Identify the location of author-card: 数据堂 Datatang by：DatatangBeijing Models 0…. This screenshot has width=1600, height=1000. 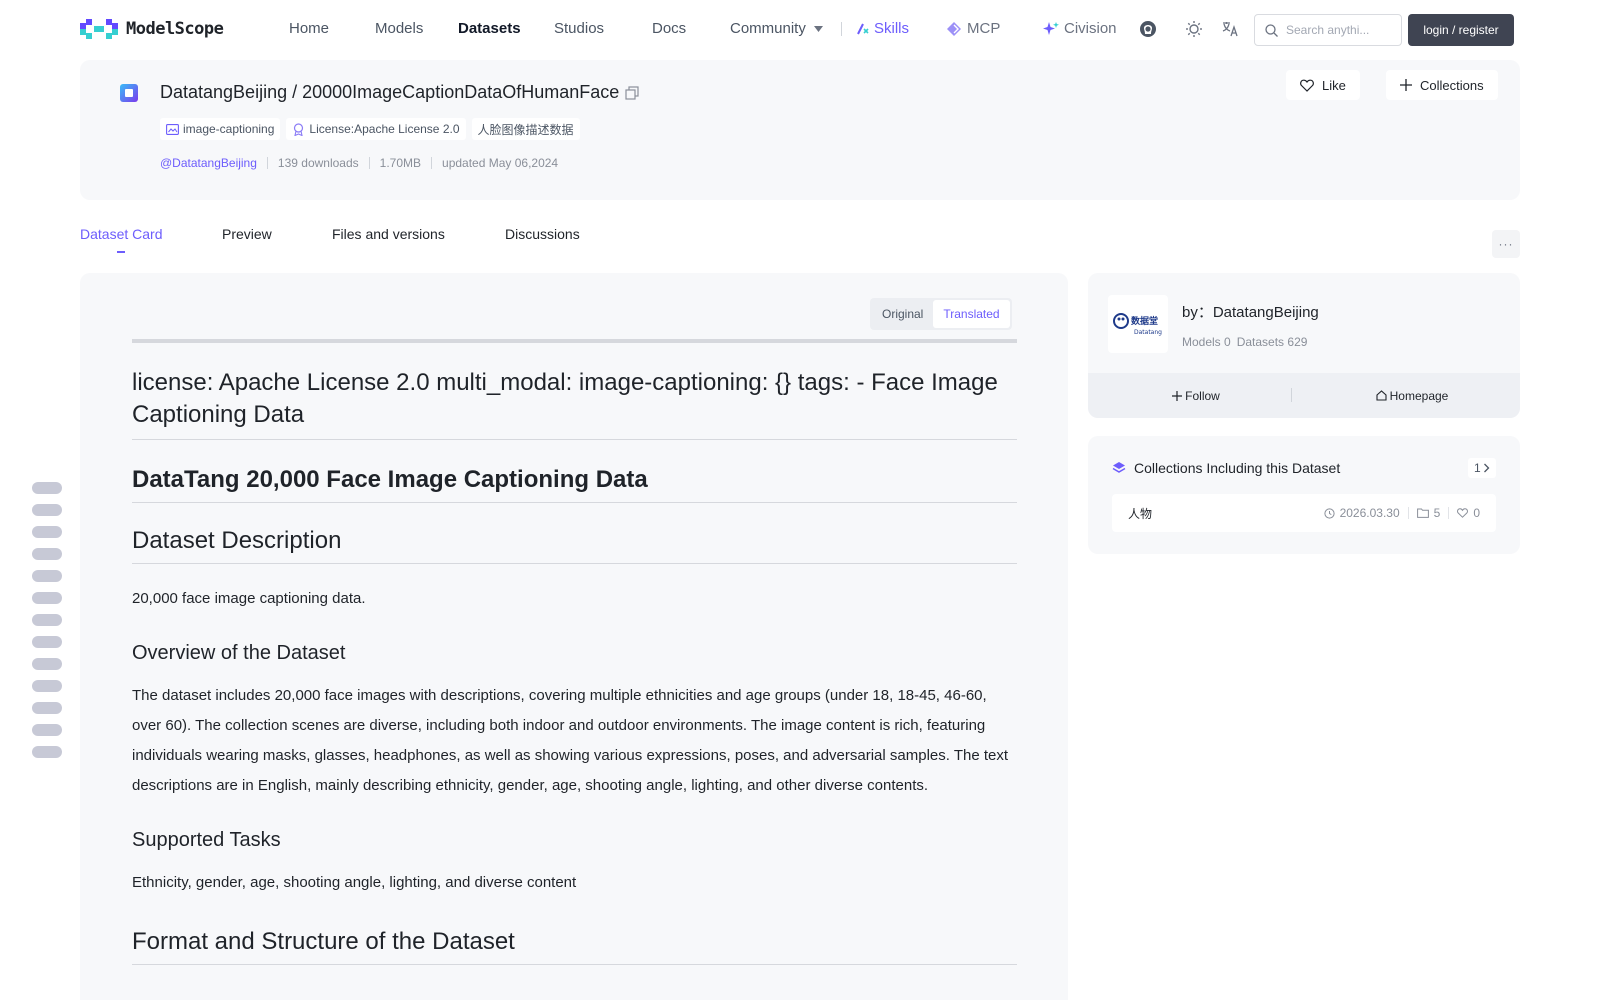
(1304, 345).